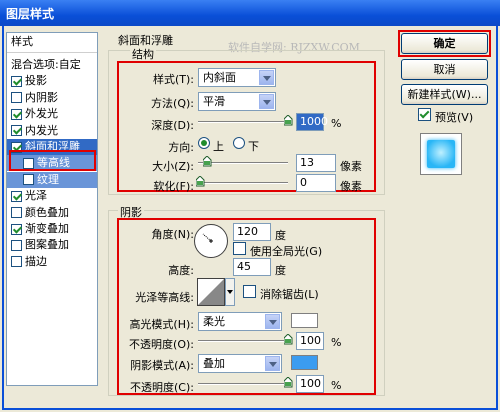  What do you see at coordinates (41, 114) in the screenshot?
I see `style-list-label: 外发光` at bounding box center [41, 114].